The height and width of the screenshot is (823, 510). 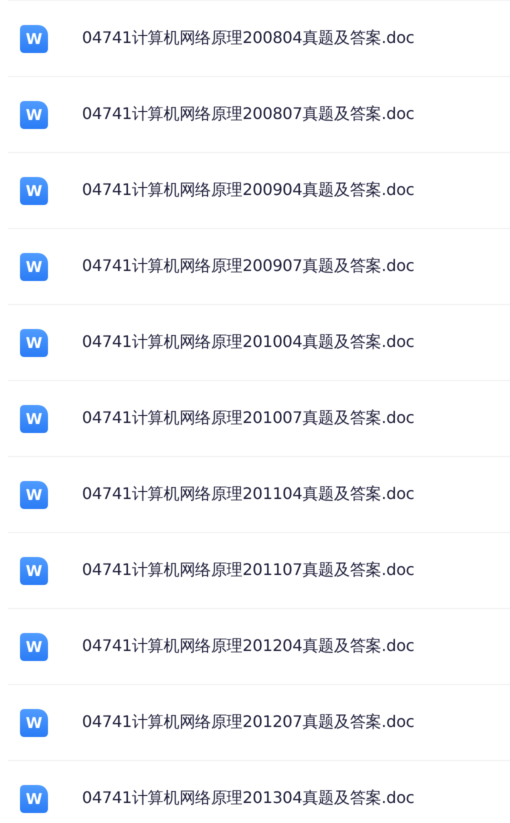 What do you see at coordinates (248, 266) in the screenshot?
I see `file-name: 04741计算机网络原理200907真题及答案.doc` at bounding box center [248, 266].